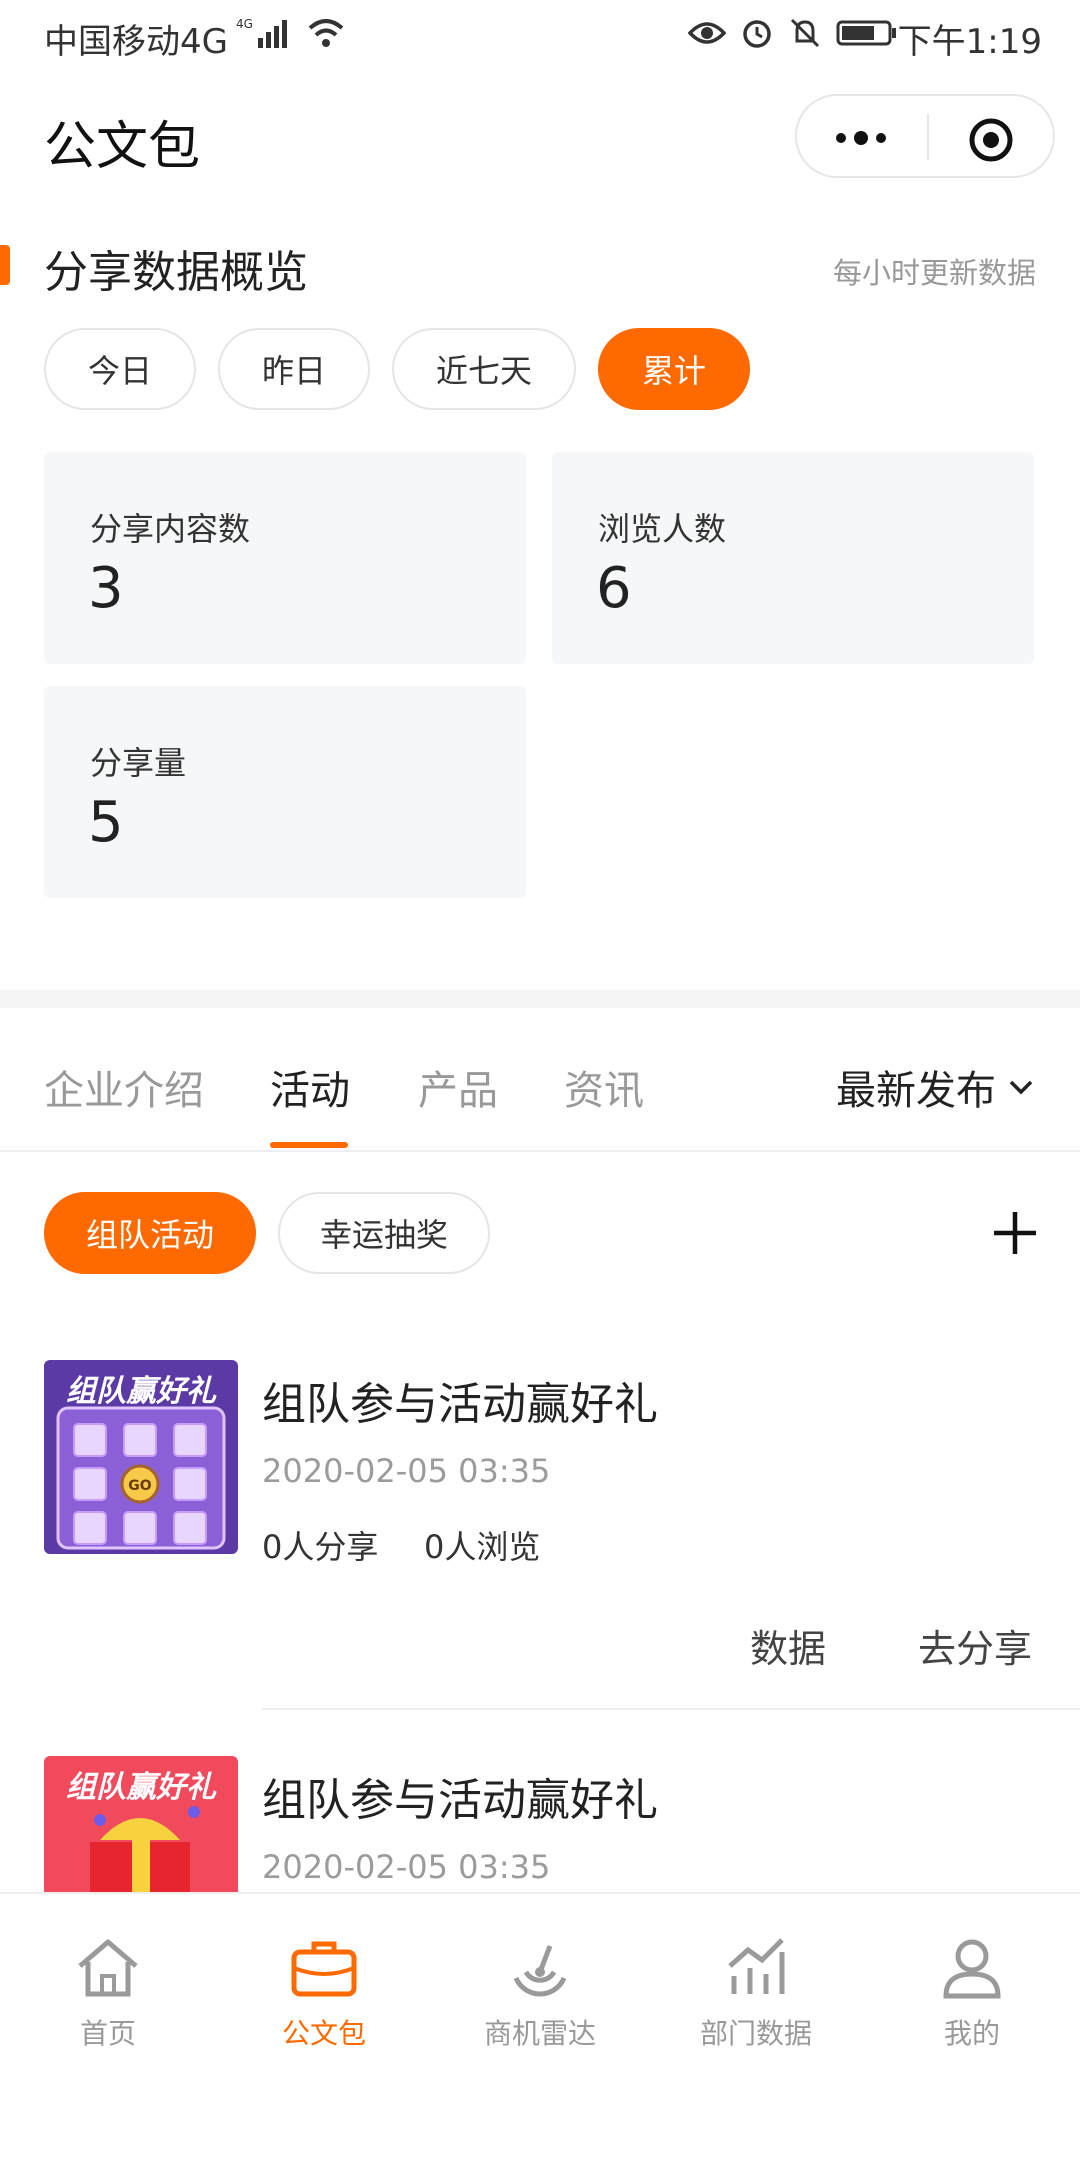 This screenshot has width=1080, height=2162. Describe the element at coordinates (150, 1233) in the screenshot. I see `subtab-team-activity: 组队活动` at that location.